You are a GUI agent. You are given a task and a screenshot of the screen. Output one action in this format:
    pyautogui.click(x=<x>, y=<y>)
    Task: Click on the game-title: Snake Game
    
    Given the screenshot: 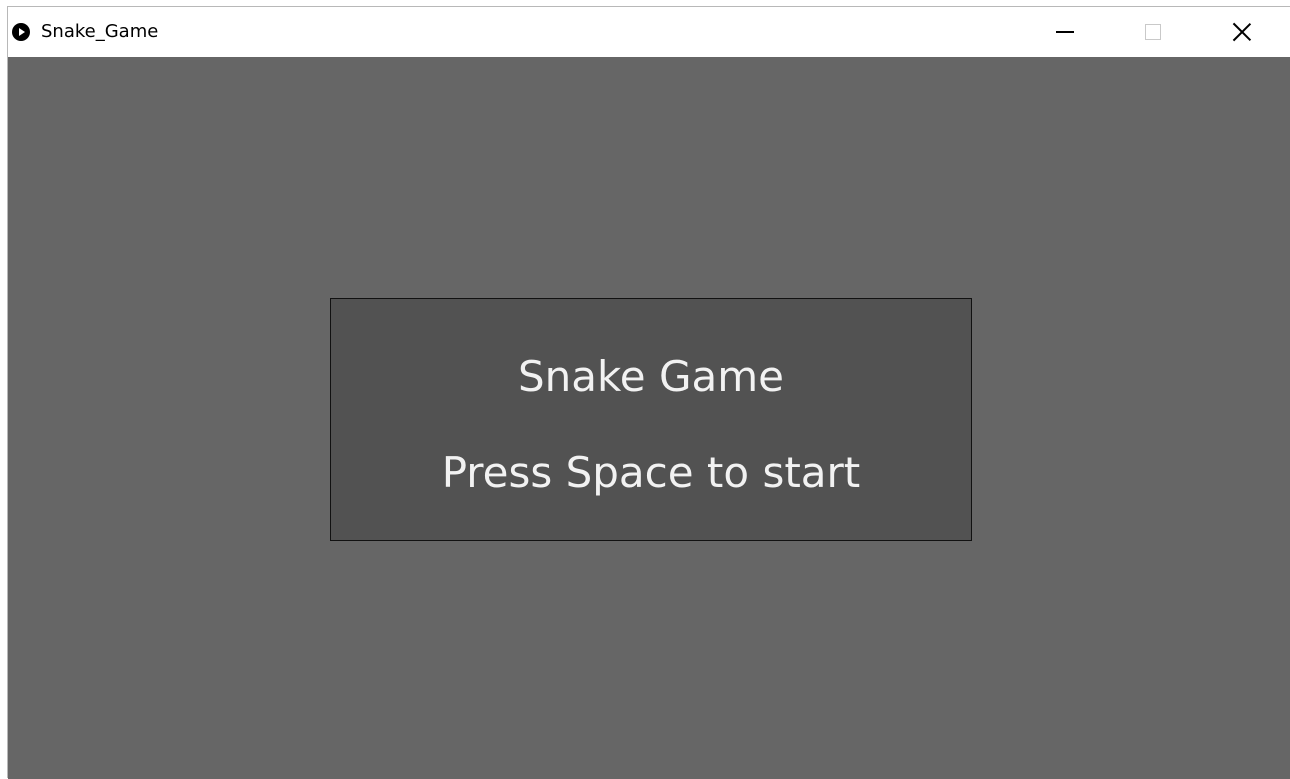 What is the action you would take?
    pyautogui.click(x=651, y=376)
    